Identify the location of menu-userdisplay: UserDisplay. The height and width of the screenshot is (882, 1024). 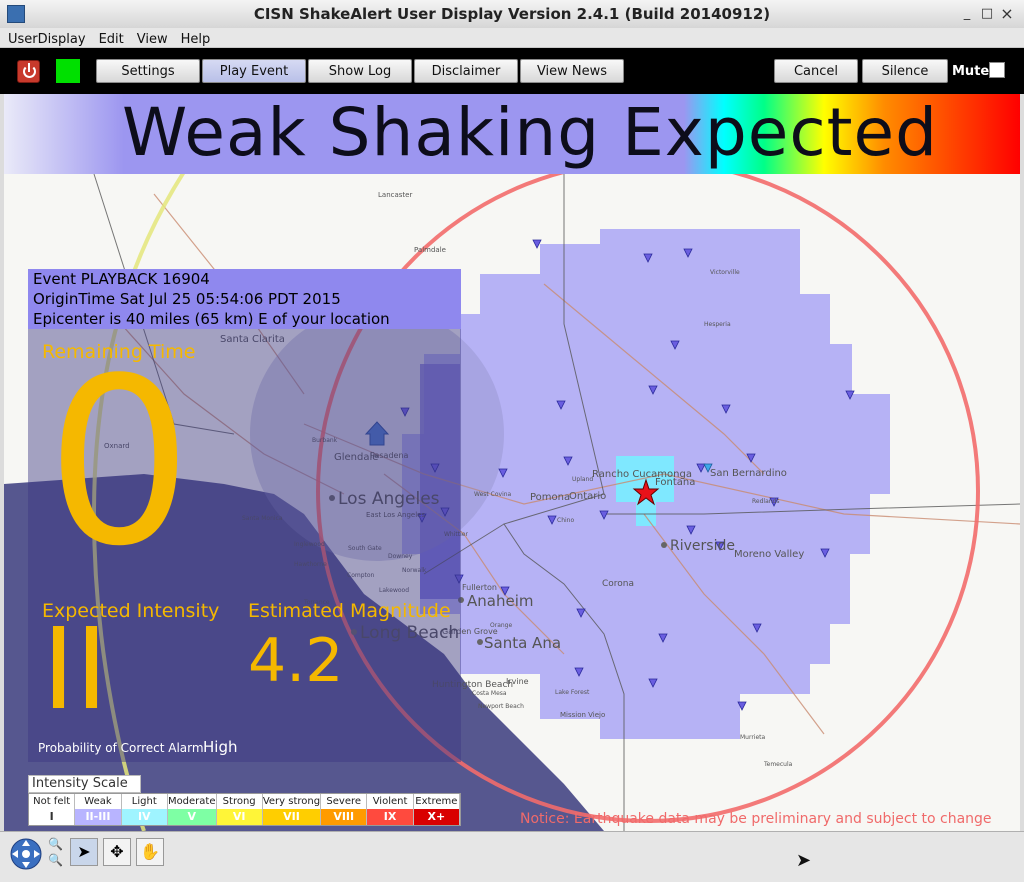
(47, 39).